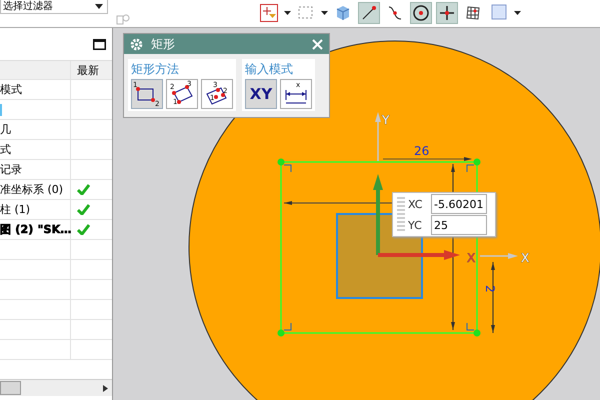 This screenshot has width=600, height=400. Describe the element at coordinates (56, 130) in the screenshot. I see `tree-row: 几` at that location.